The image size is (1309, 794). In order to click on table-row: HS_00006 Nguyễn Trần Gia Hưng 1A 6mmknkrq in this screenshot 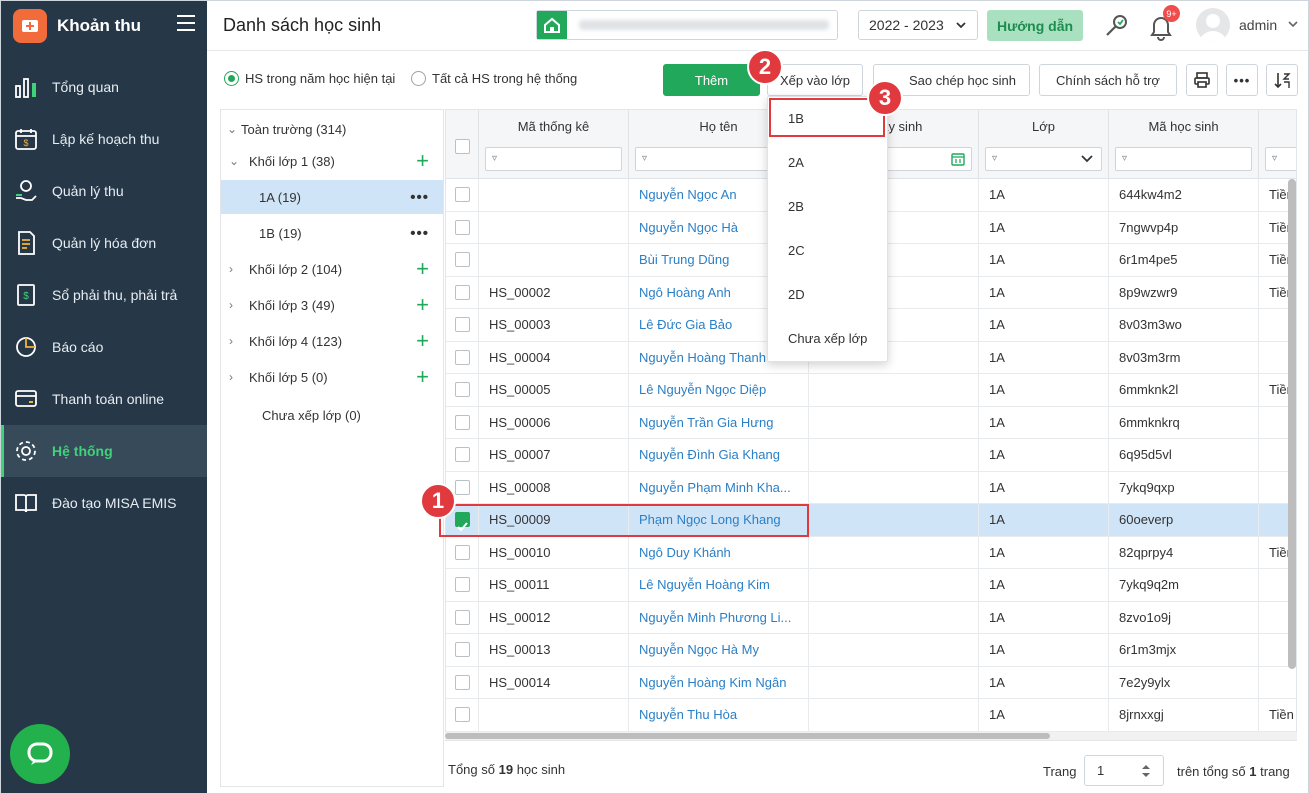, I will do `click(871, 422)`.